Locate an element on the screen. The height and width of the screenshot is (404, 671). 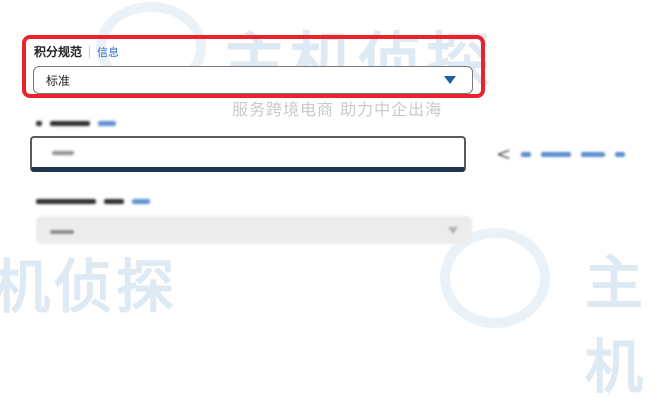
field-two-label-mark is located at coordinates (39, 123).